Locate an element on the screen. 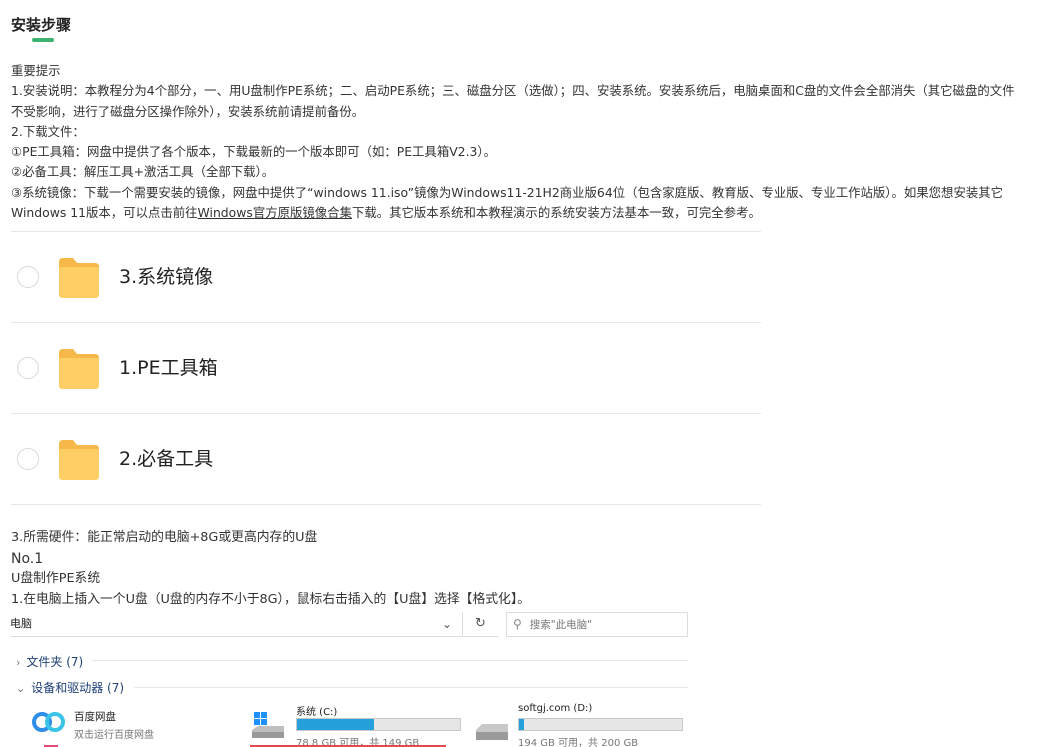  step-number: No.1 is located at coordinates (27, 558).